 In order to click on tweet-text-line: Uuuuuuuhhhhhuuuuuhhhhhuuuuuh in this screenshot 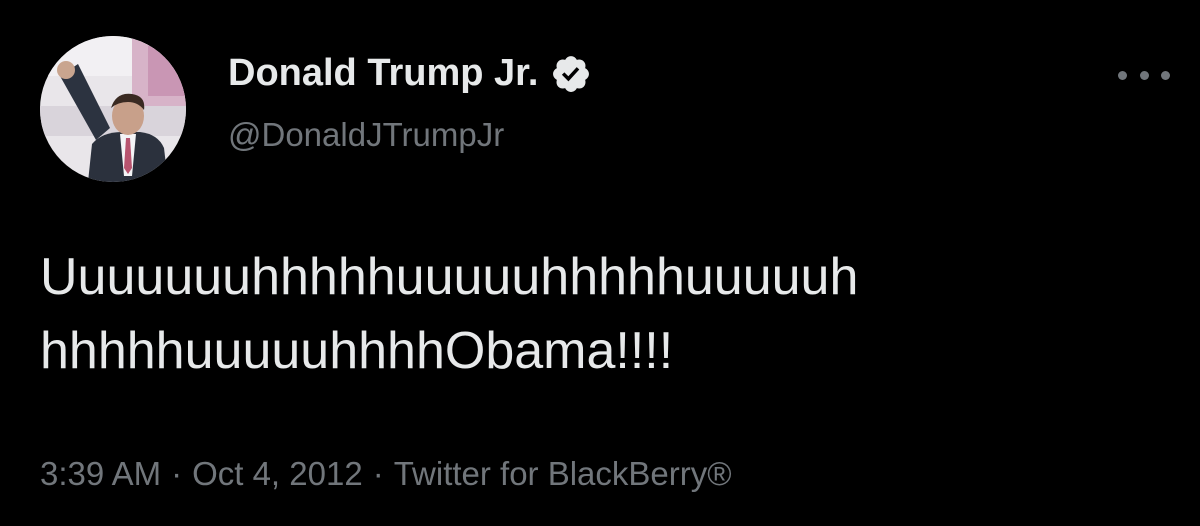, I will do `click(449, 277)`.